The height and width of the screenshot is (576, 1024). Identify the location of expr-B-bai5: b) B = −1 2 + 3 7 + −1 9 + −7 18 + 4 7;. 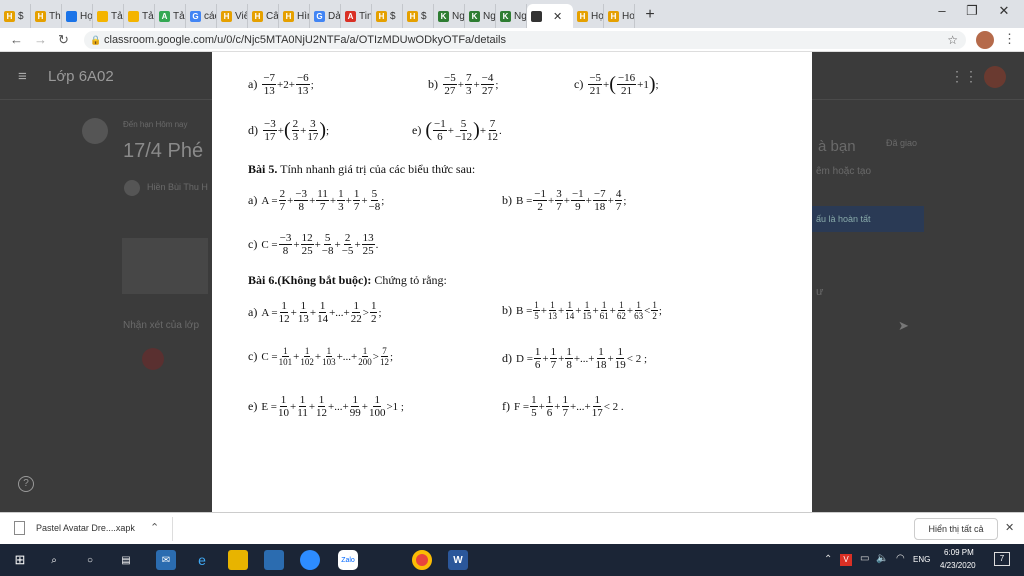
(564, 200).